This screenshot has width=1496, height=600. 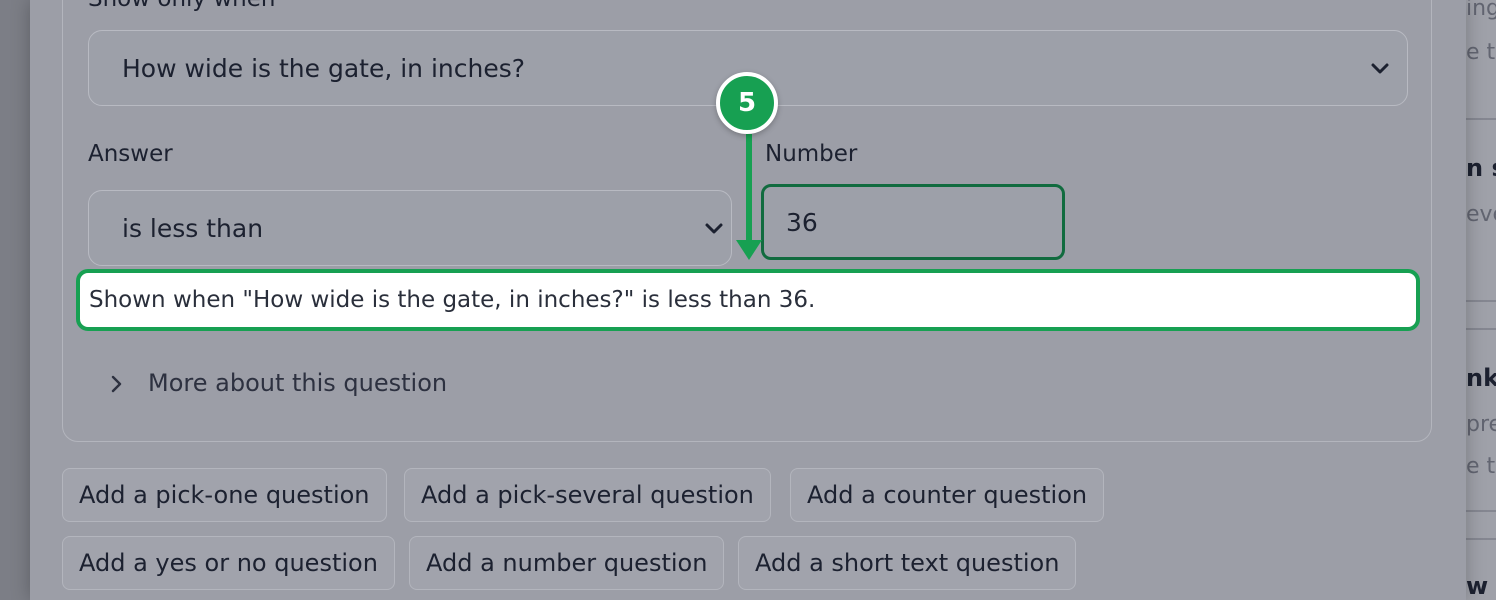 I want to click on background-page: ing e th n s eve nk pre e t w, so click(x=1481, y=300).